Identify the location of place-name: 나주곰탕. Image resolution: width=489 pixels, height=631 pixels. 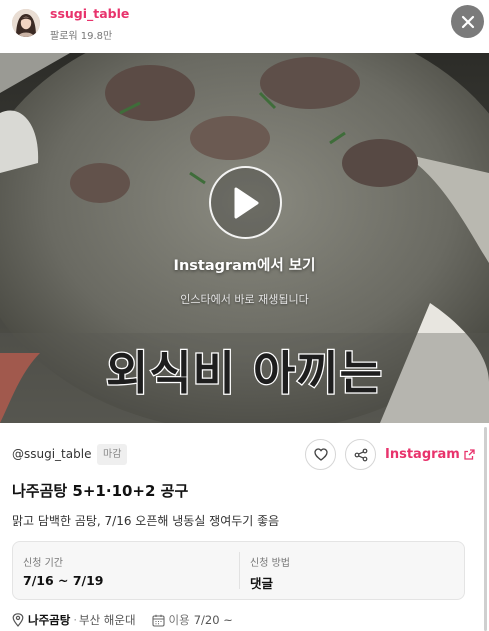
(49, 620).